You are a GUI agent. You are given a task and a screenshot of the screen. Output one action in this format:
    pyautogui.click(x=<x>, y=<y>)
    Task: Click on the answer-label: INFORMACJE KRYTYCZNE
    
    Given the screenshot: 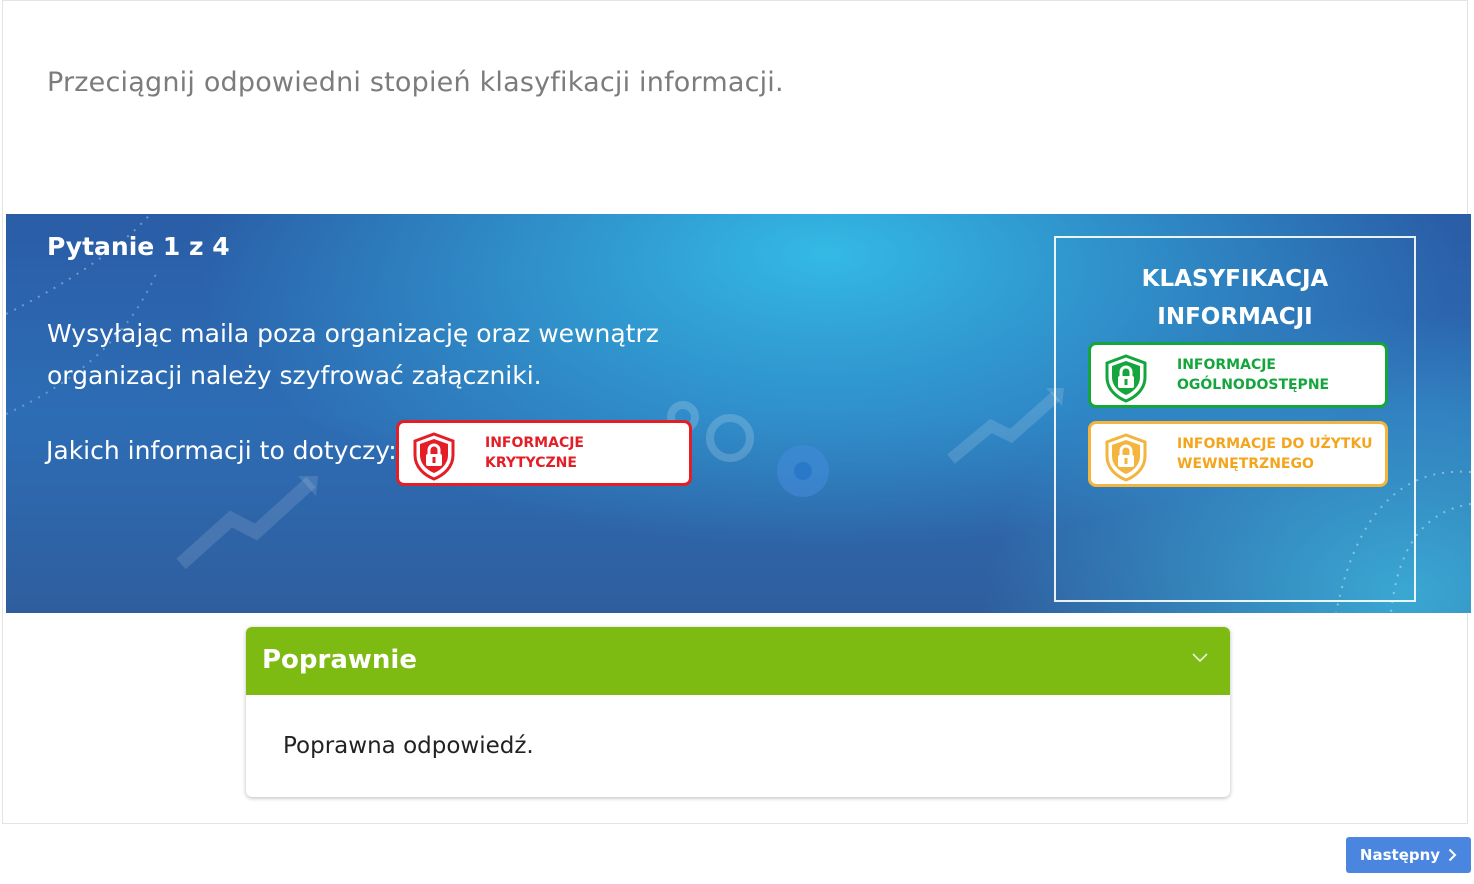 What is the action you would take?
    pyautogui.click(x=534, y=453)
    